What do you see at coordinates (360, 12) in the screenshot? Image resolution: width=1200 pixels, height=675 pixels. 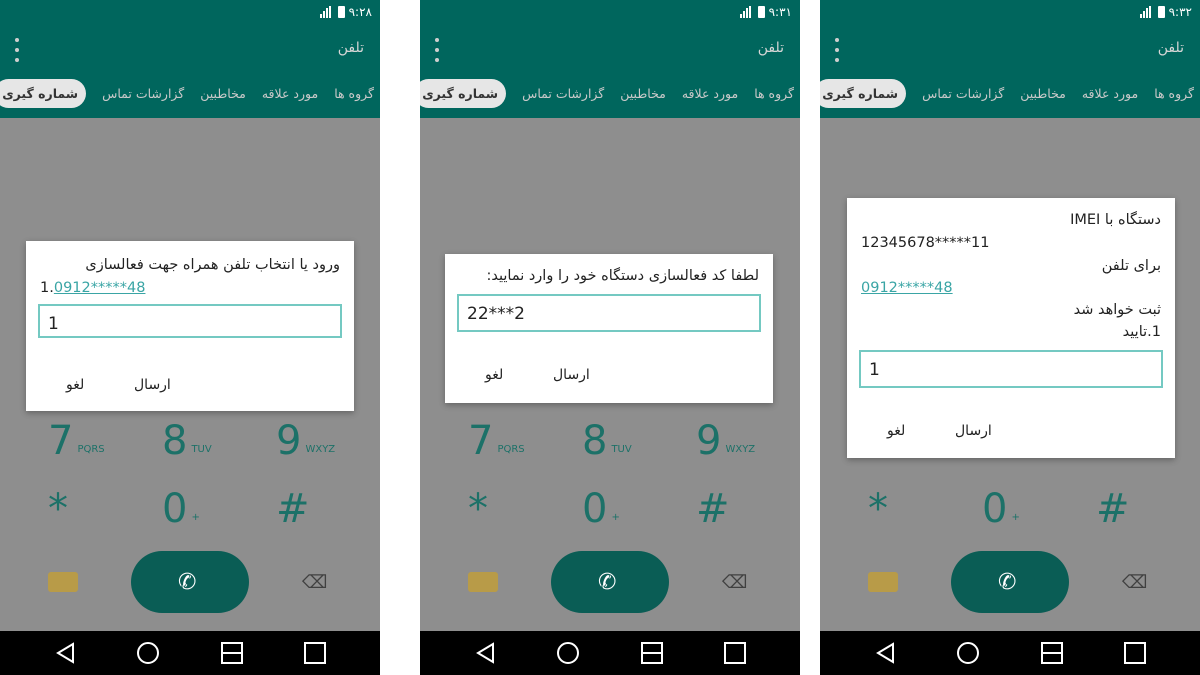 I see `status-time: ۹:۲۸` at bounding box center [360, 12].